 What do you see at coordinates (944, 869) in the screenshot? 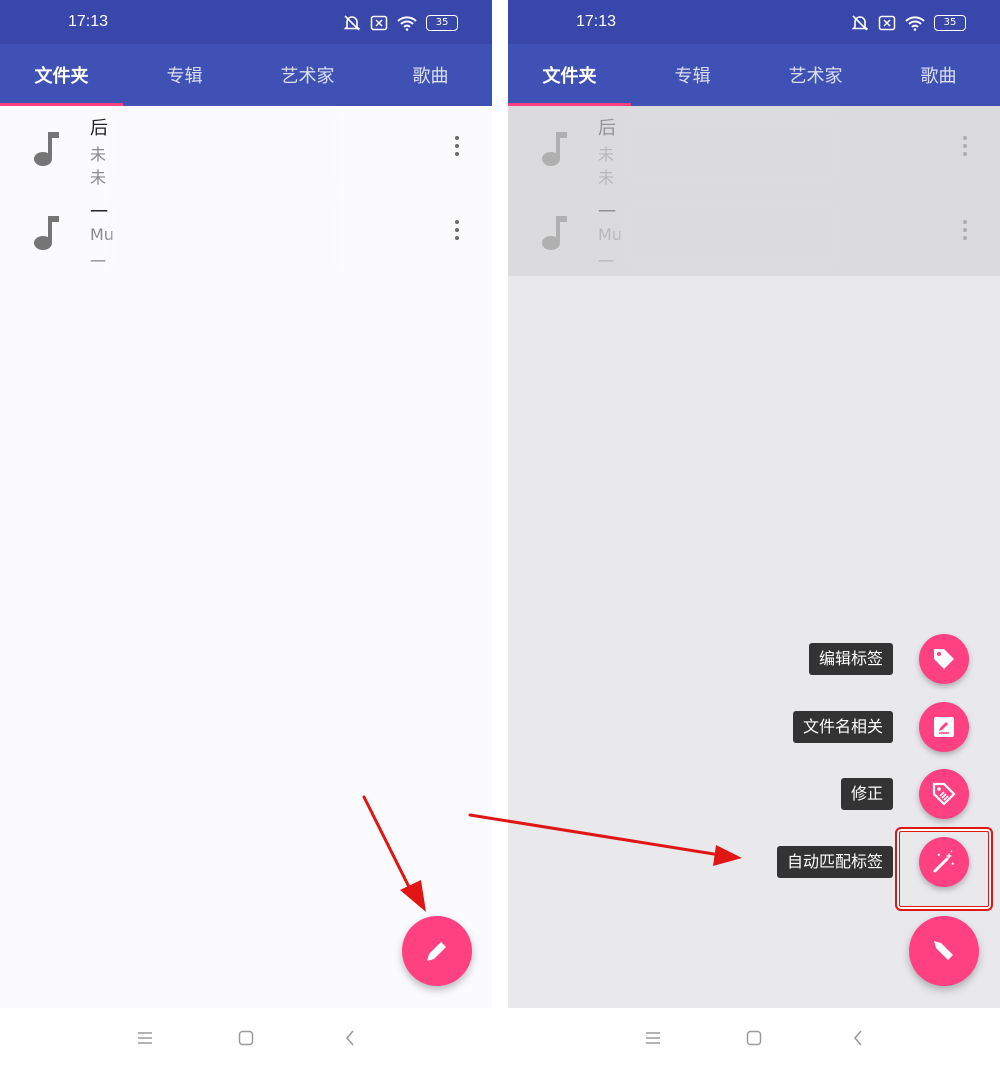
I see `highlight-box` at bounding box center [944, 869].